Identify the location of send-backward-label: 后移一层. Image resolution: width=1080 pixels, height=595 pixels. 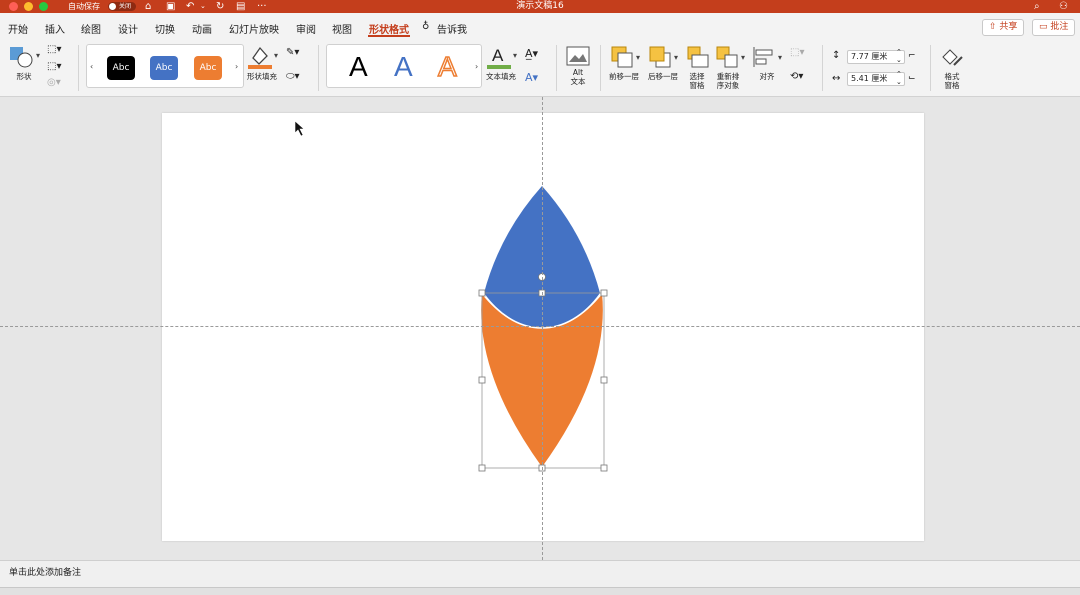
(663, 76).